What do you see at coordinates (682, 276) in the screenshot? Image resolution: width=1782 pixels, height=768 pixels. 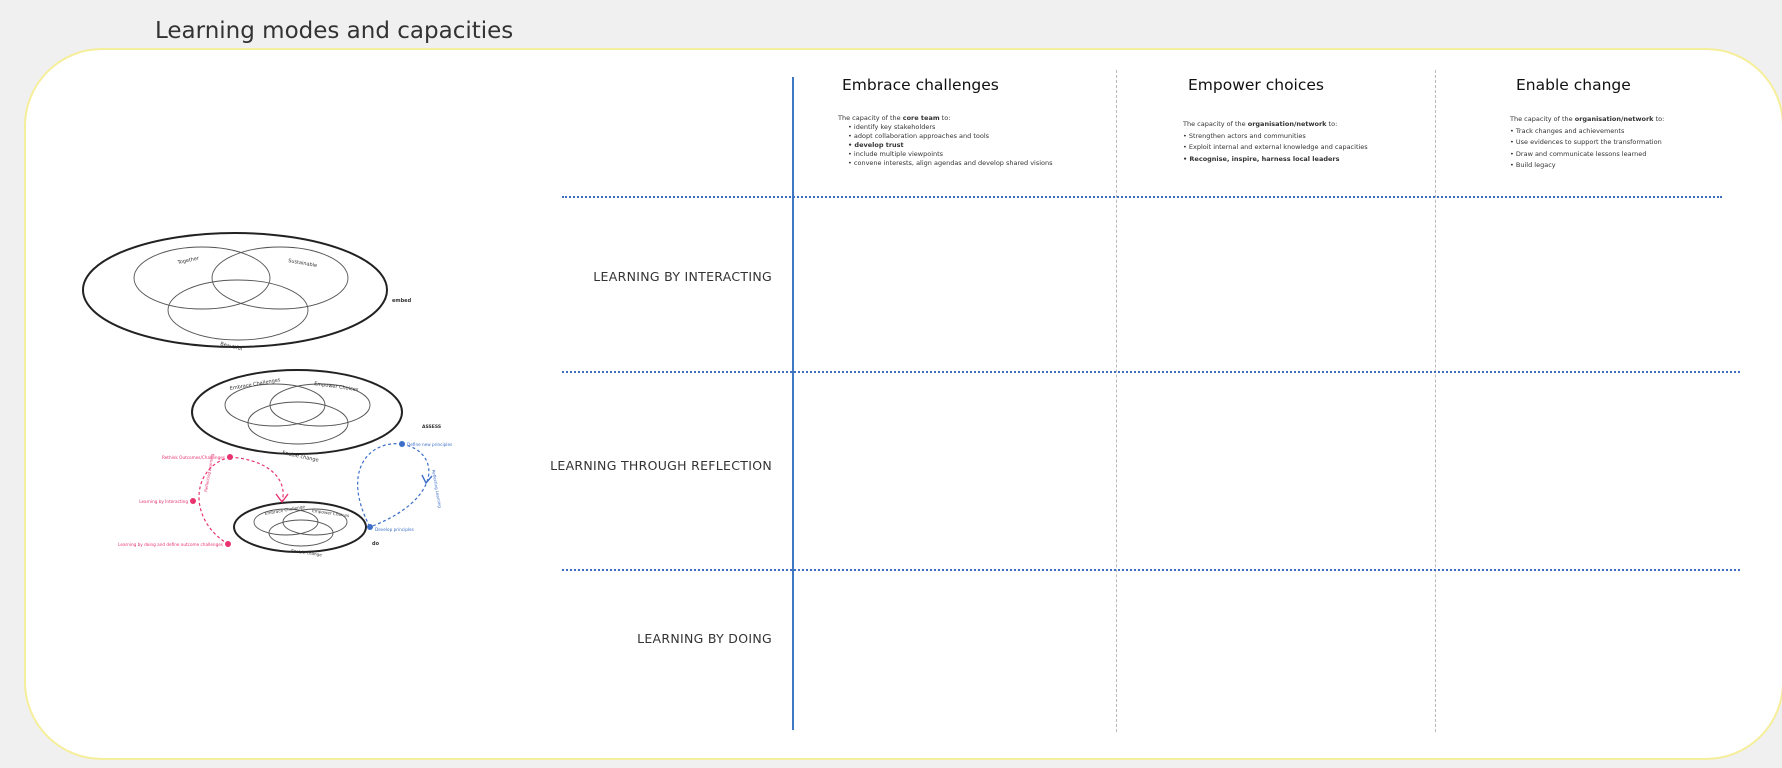 I see `row-label-interacting: LEARNING BY INTERACTING` at bounding box center [682, 276].